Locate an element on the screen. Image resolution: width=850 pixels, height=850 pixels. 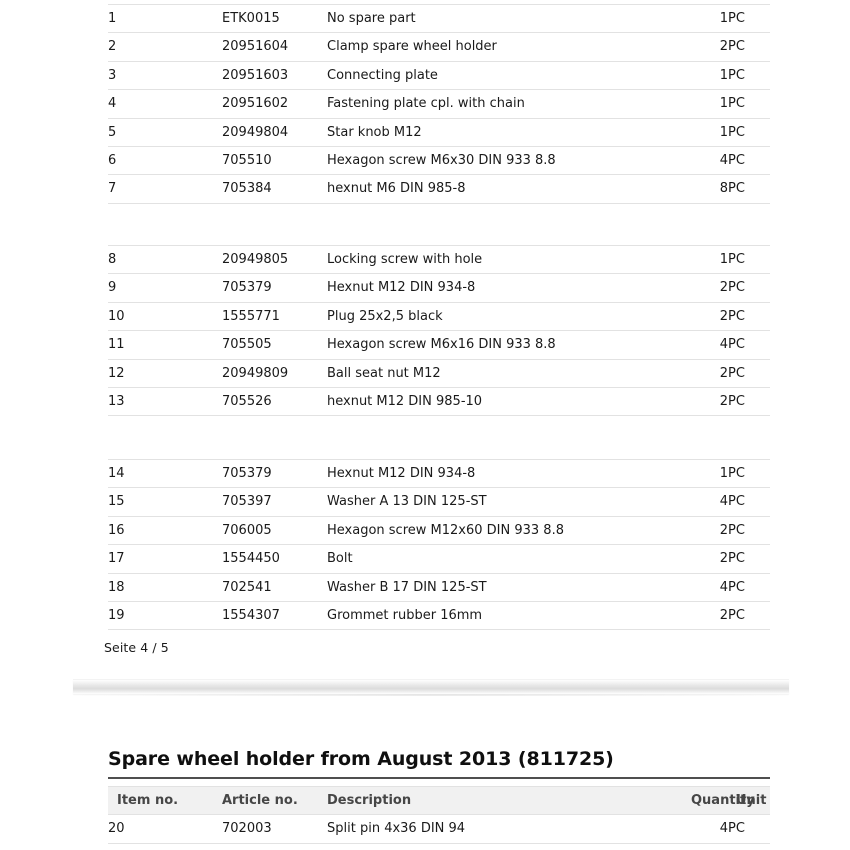
cell-description: Washer B 17 DIN 125-ST is located at coordinates (509, 587).